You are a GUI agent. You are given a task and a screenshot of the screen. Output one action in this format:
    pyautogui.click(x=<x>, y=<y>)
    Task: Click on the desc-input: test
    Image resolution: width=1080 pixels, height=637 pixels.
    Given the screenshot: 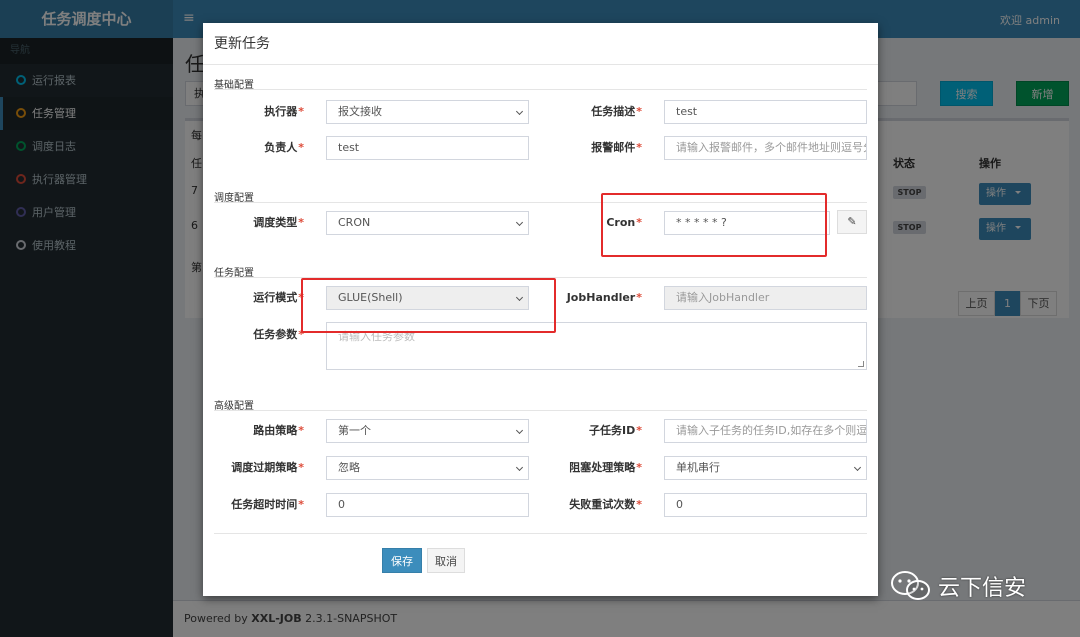 What is the action you would take?
    pyautogui.click(x=765, y=112)
    